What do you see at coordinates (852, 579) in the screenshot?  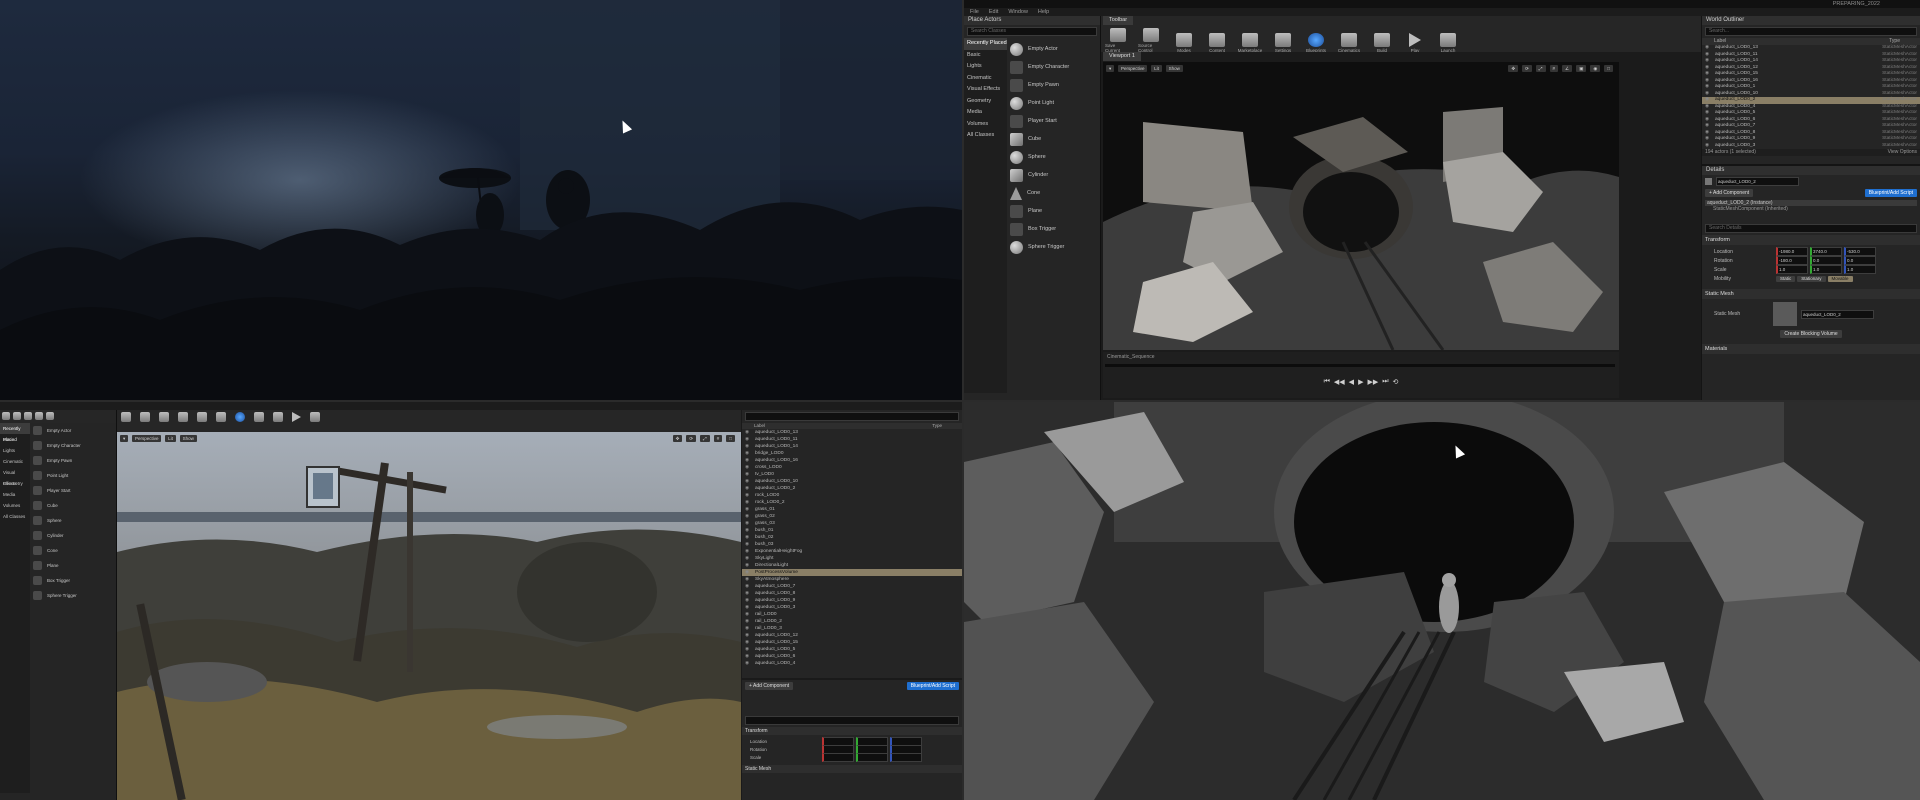 I see `outliner-row: ◉ SkyAtmosphere` at bounding box center [852, 579].